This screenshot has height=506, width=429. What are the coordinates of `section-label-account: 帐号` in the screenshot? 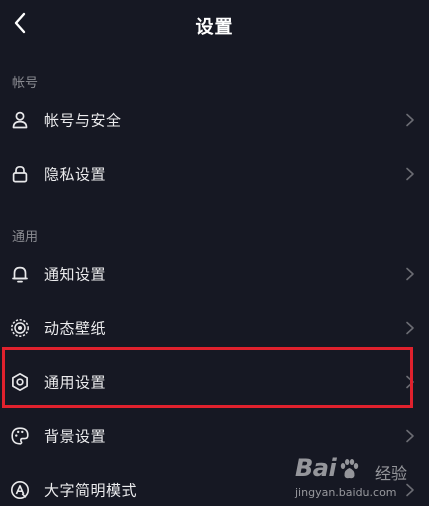 It's located at (25, 83).